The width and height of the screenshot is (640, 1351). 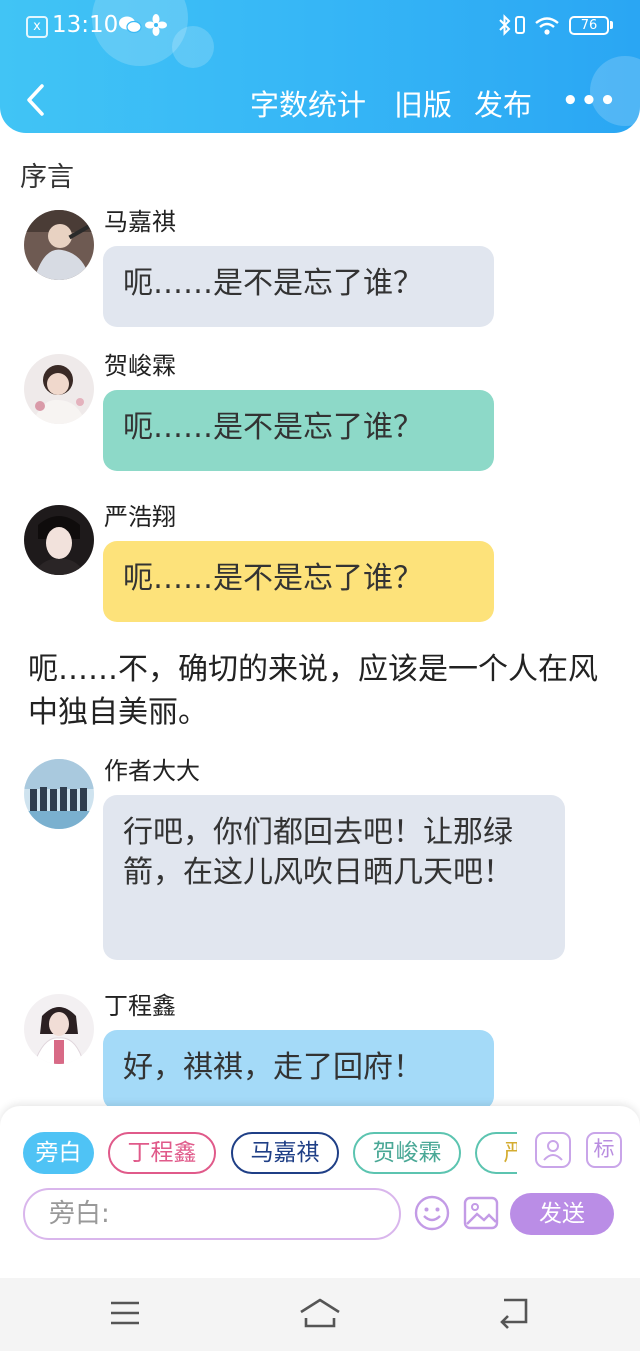 What do you see at coordinates (423, 103) in the screenshot?
I see `old-version-button: 旧版` at bounding box center [423, 103].